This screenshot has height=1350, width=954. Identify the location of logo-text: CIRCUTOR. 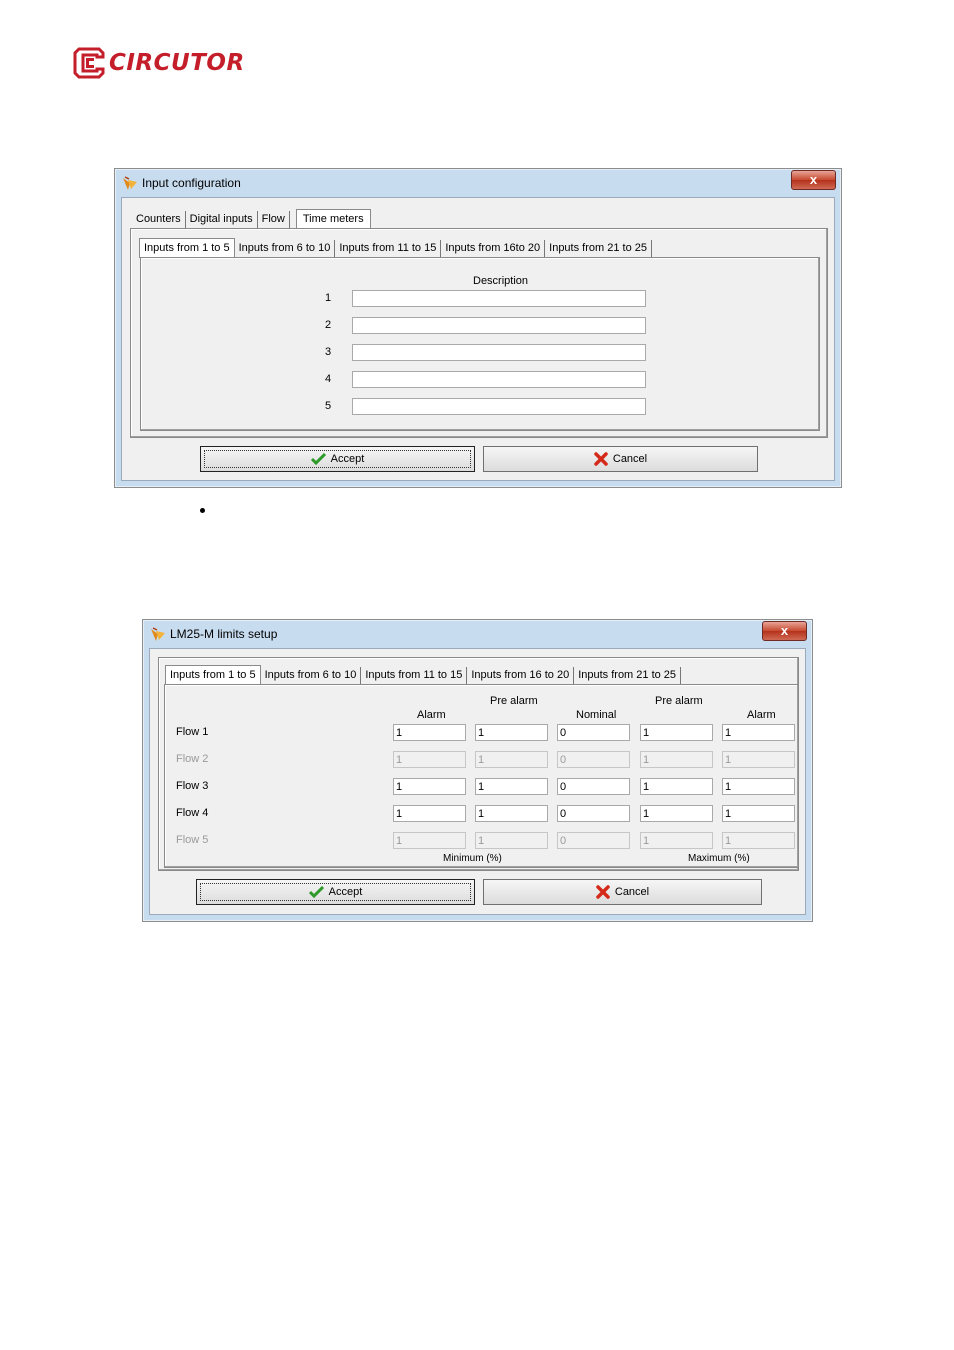
(177, 63).